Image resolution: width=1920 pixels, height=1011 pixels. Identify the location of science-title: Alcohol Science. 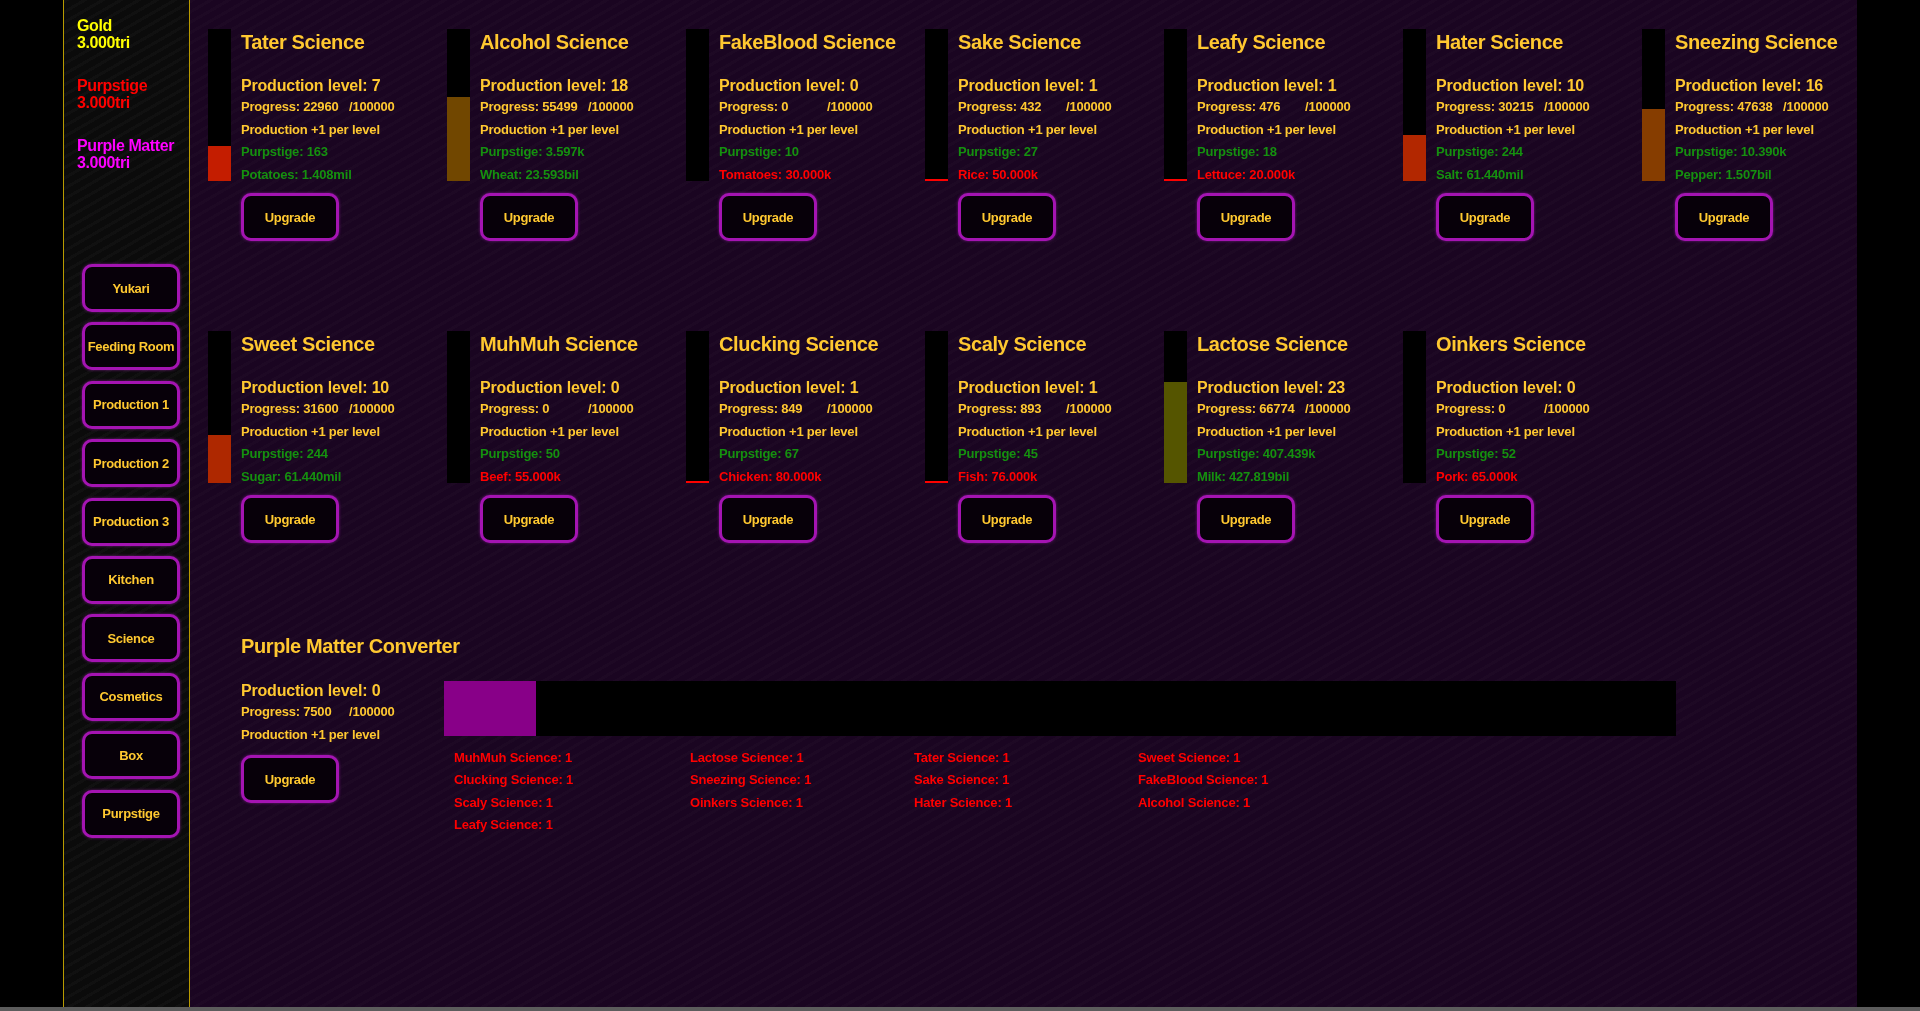
(554, 42).